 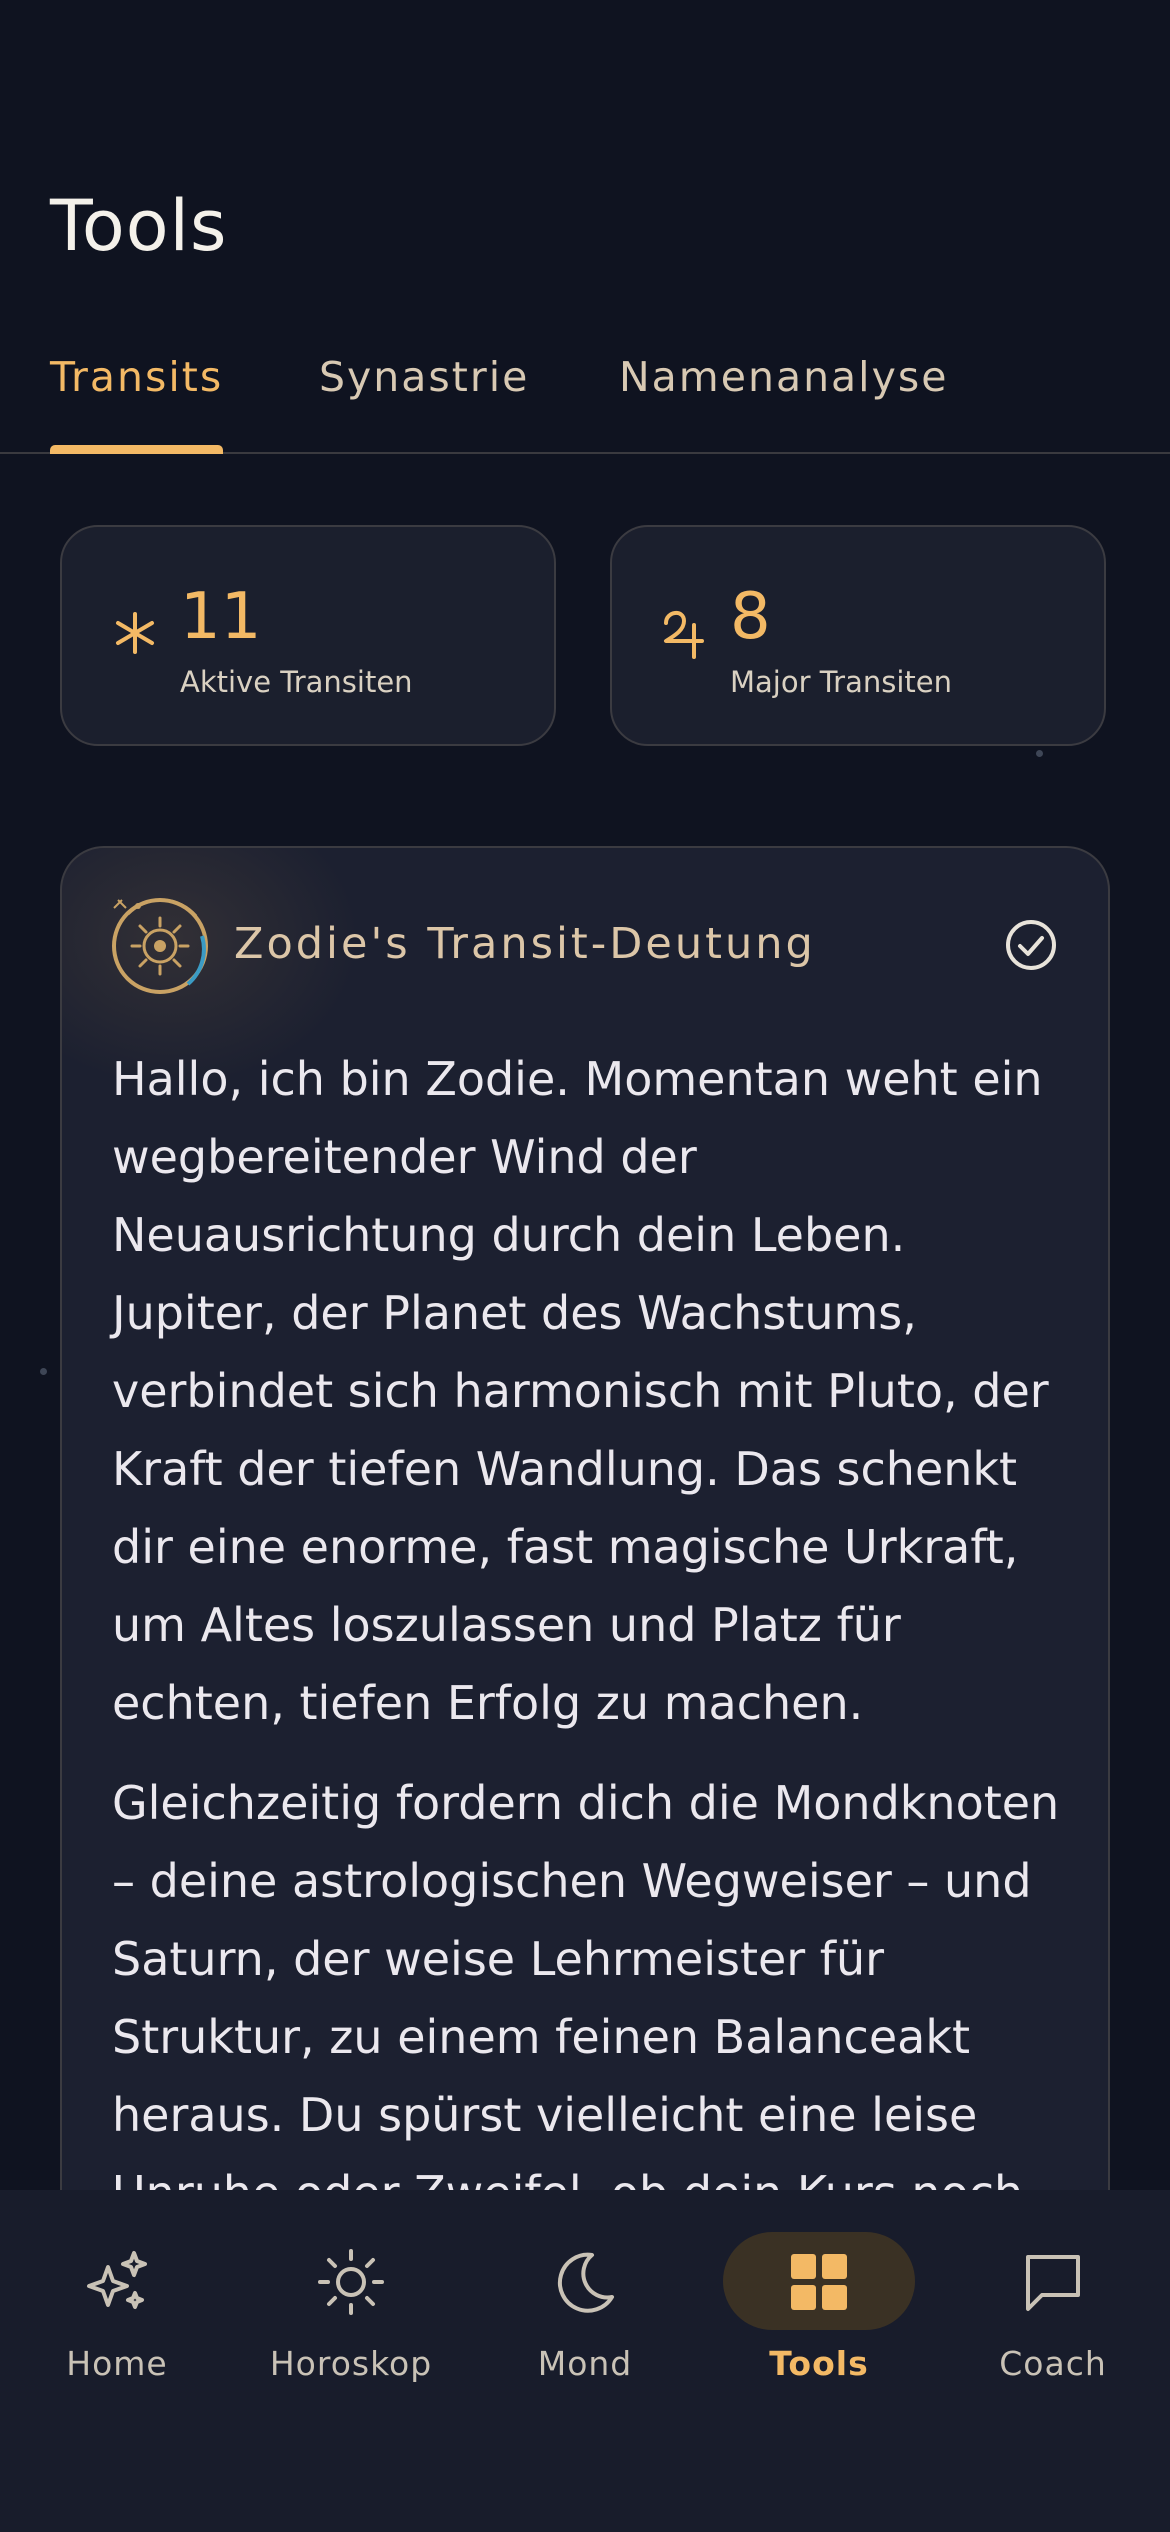 What do you see at coordinates (1053, 2282) in the screenshot?
I see `chat-bubble-icon` at bounding box center [1053, 2282].